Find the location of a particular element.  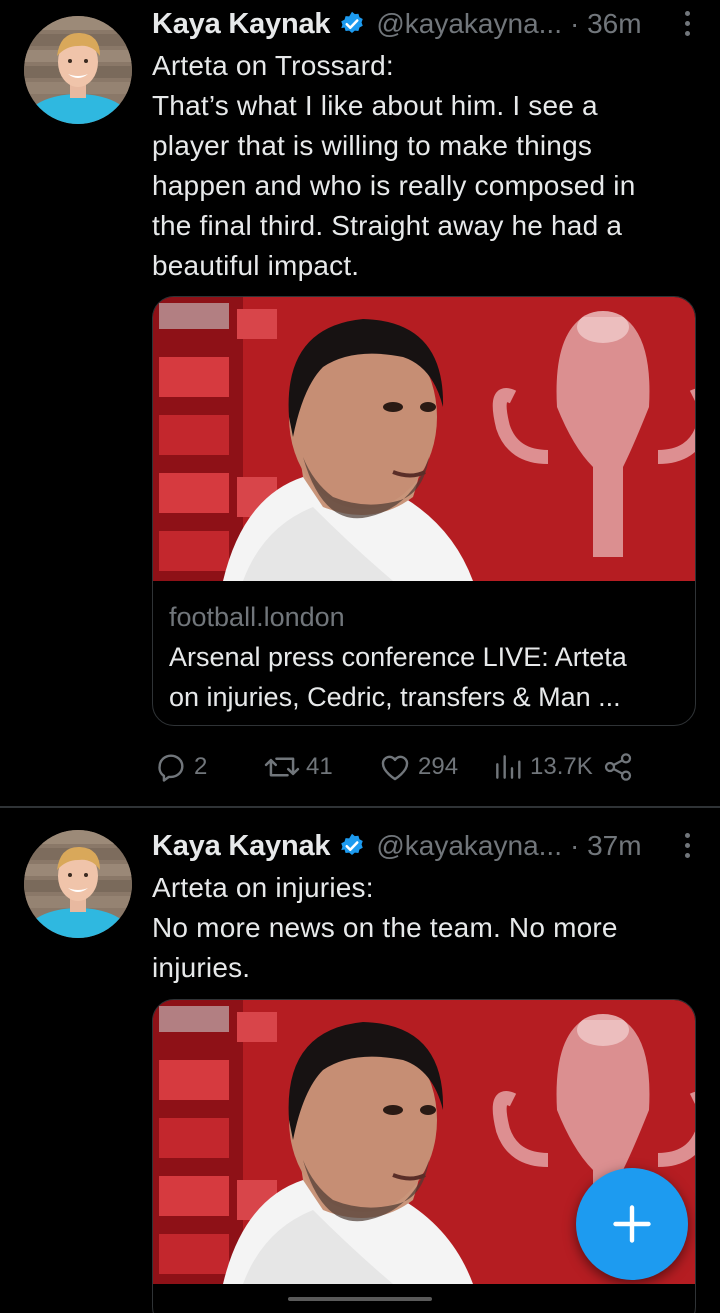

tweet-header: Kaya Kaynak @kayakayna... · 37m is located at coordinates (424, 846).